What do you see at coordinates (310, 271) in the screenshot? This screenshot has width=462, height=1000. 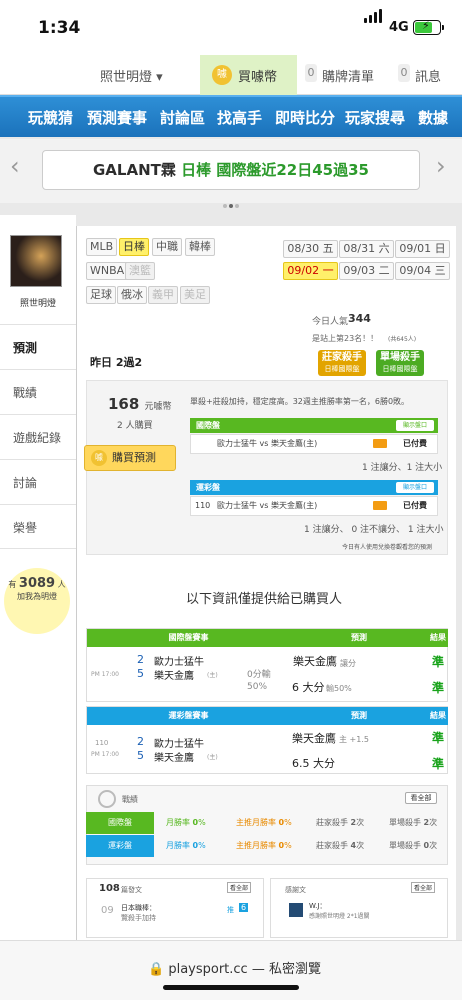 I see `date-tab-selected: 09/02 一` at bounding box center [310, 271].